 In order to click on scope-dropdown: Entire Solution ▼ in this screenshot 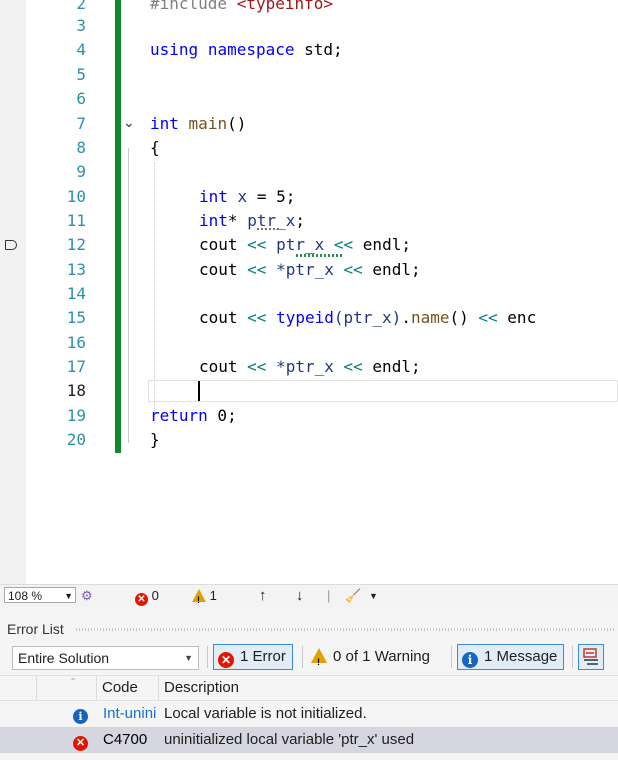, I will do `click(105, 658)`.